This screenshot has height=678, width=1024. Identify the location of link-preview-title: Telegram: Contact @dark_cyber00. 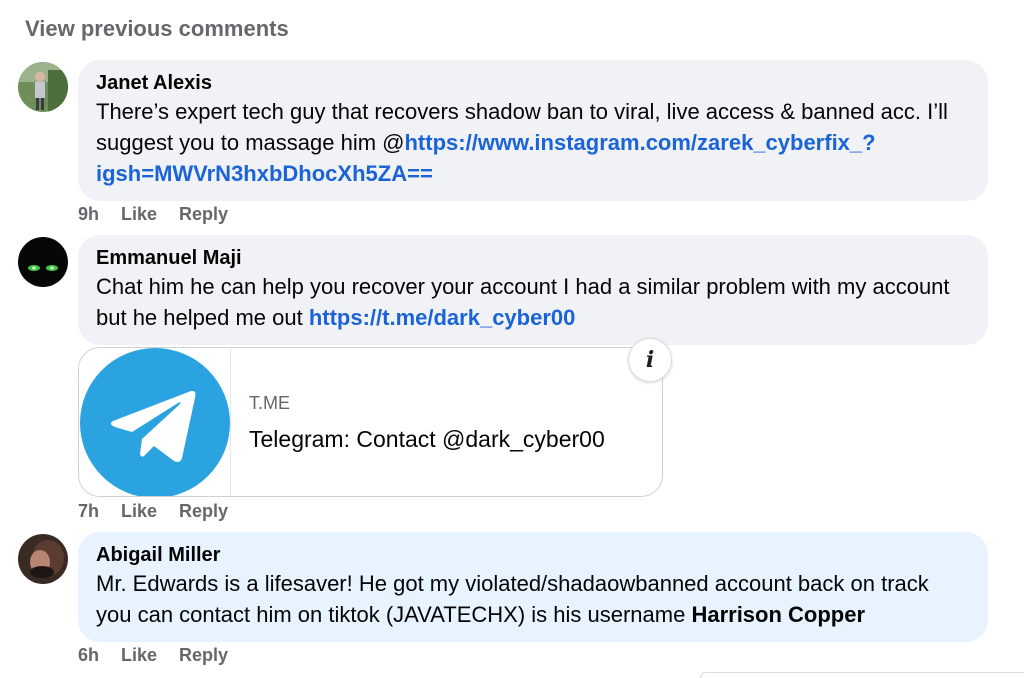
(427, 439).